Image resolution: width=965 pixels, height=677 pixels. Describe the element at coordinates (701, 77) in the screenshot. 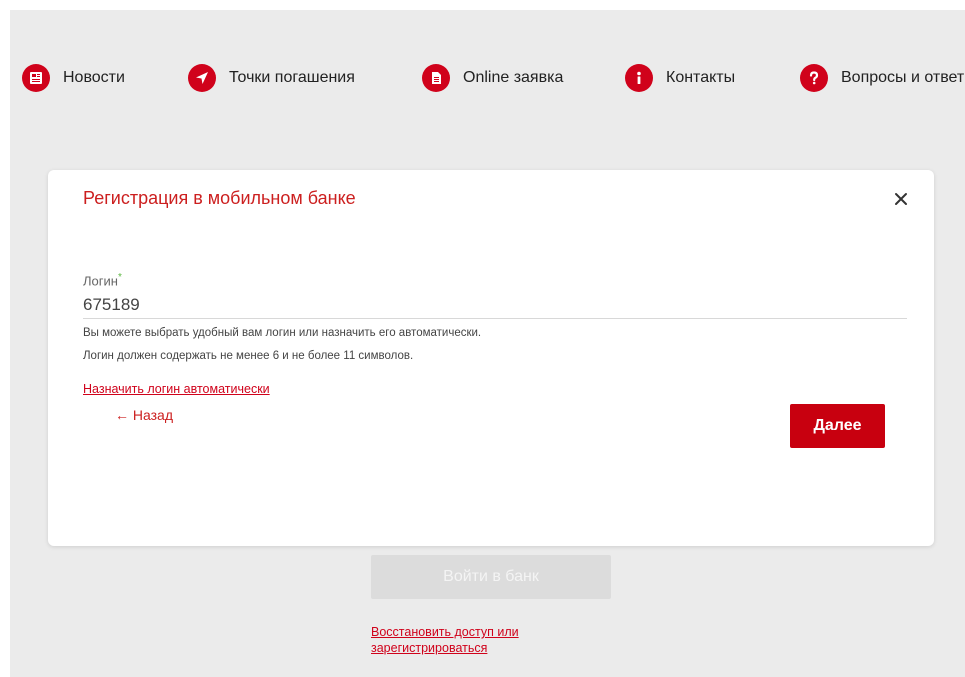

I see `nav-label: Контакты` at that location.